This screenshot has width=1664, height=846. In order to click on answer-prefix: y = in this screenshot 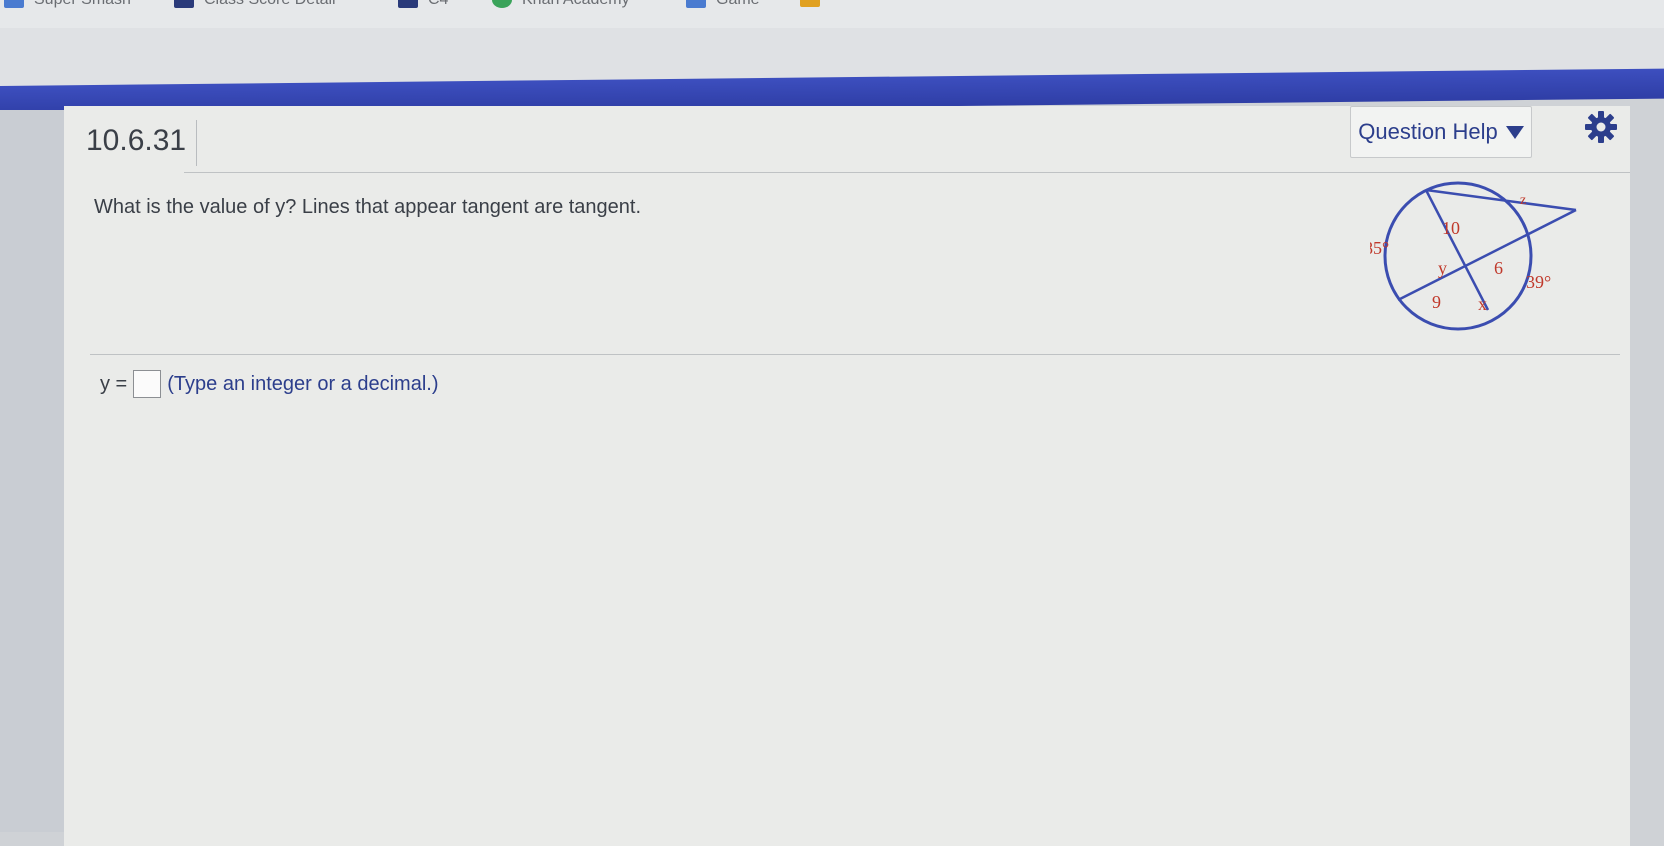, I will do `click(114, 383)`.